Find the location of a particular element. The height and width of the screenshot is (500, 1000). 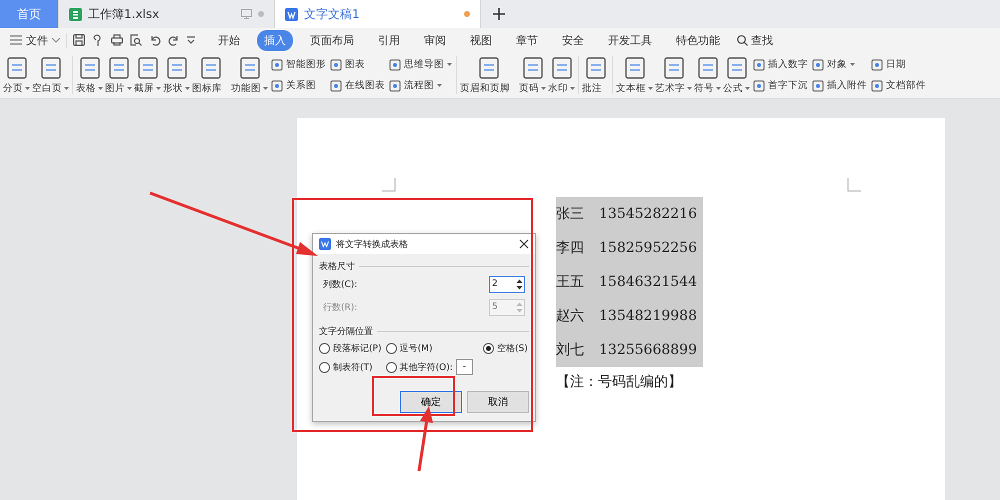

ribbon-button: 图片 is located at coordinates (118, 75).